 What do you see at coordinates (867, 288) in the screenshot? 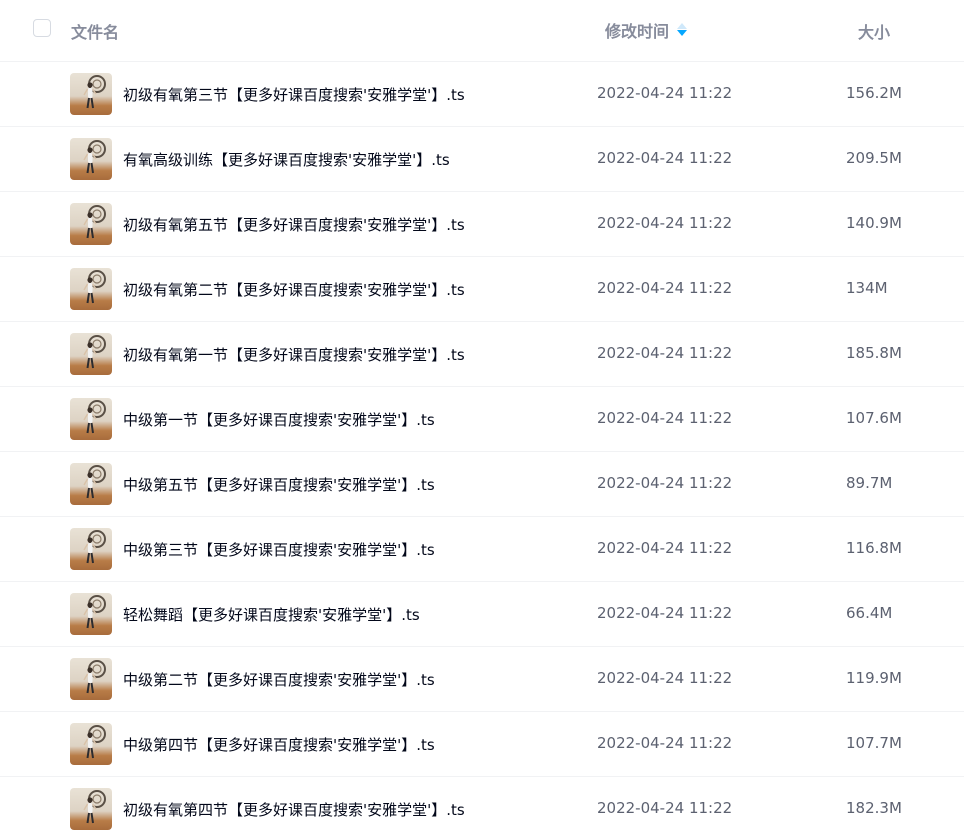
I see `file-size: 134M` at bounding box center [867, 288].